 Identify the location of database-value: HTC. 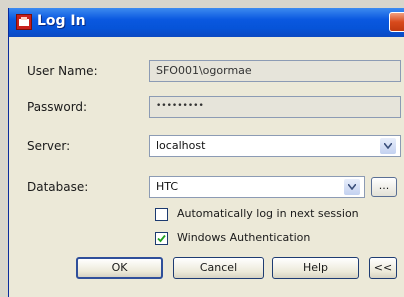
(167, 186).